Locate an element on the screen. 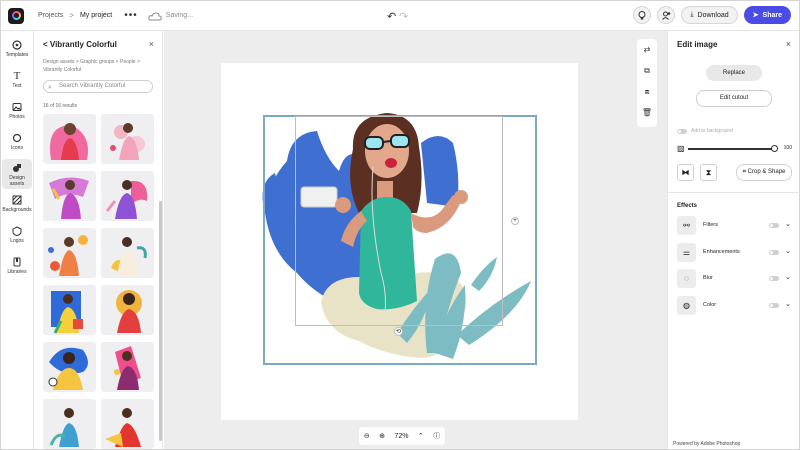  rail-label: Logos is located at coordinates (17, 241).